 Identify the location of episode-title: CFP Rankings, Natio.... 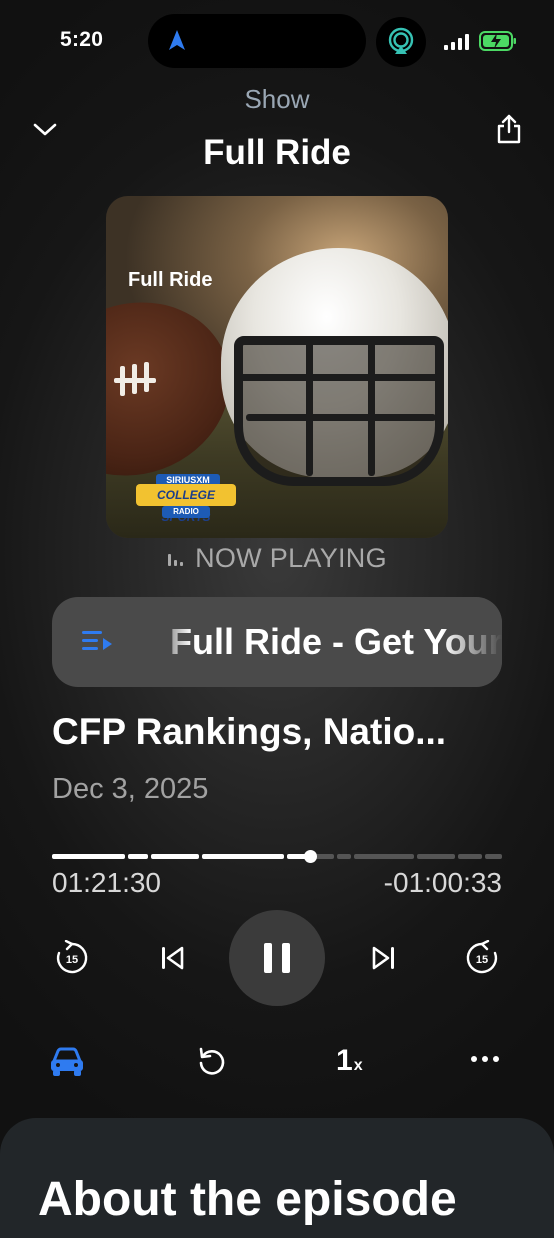
(249, 731).